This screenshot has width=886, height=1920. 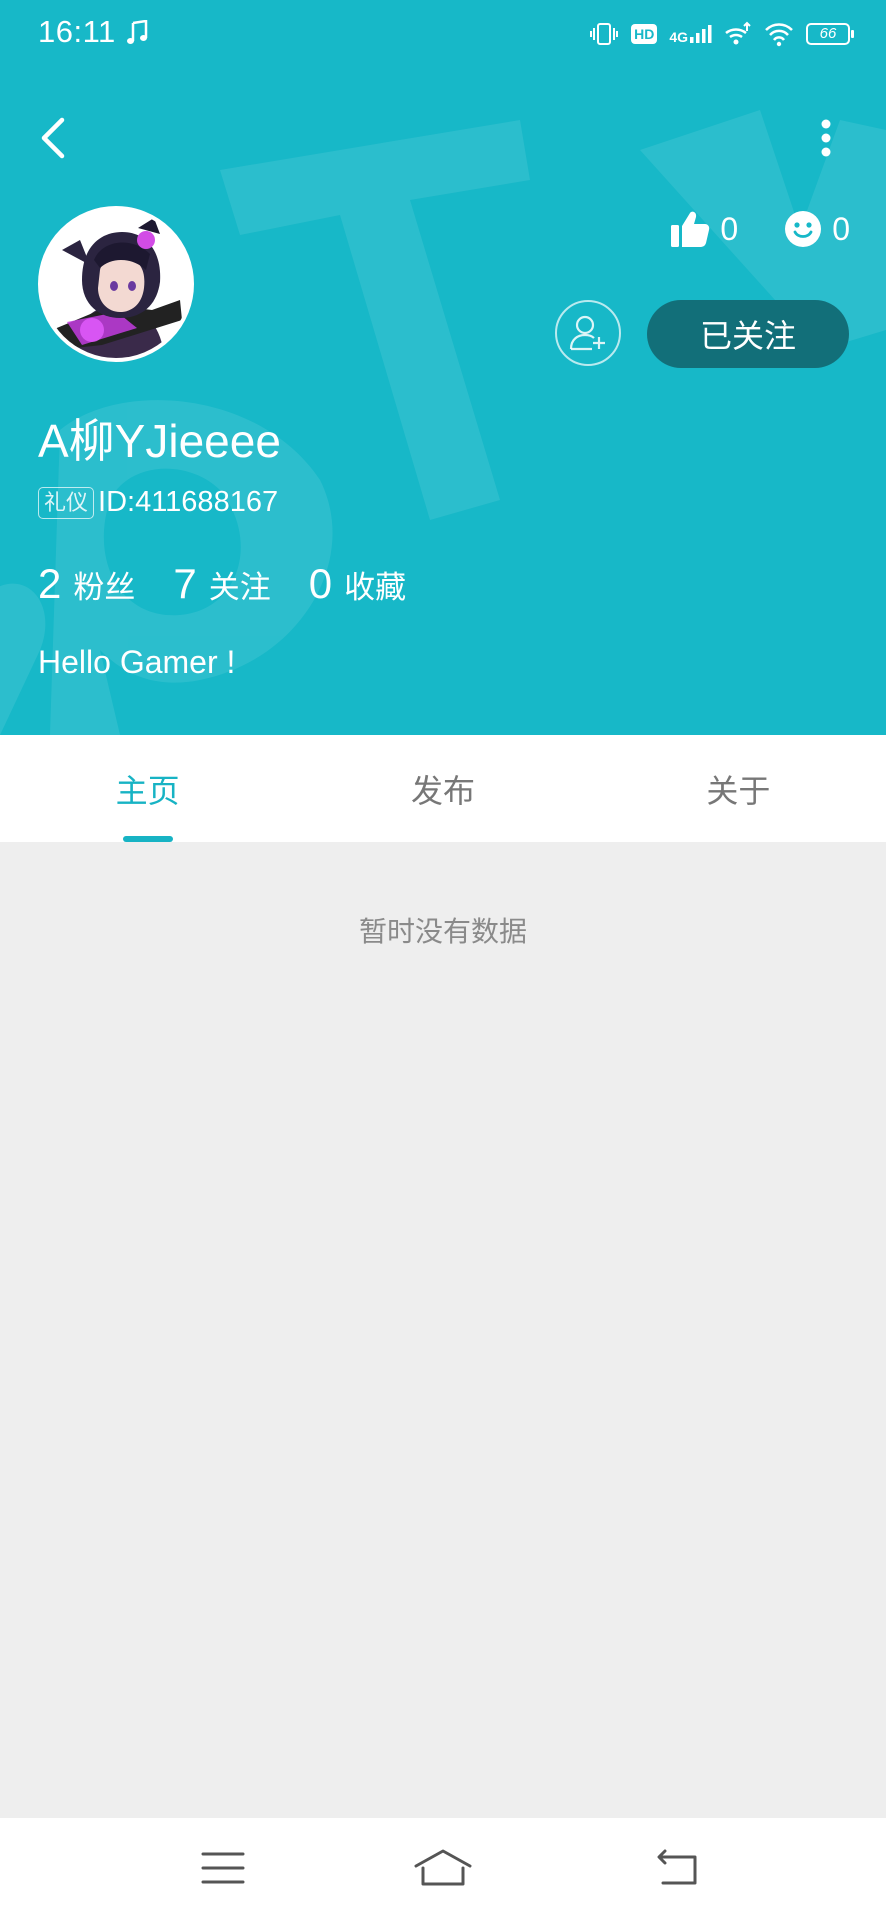 What do you see at coordinates (104, 584) in the screenshot?
I see `followers-label: 粉丝` at bounding box center [104, 584].